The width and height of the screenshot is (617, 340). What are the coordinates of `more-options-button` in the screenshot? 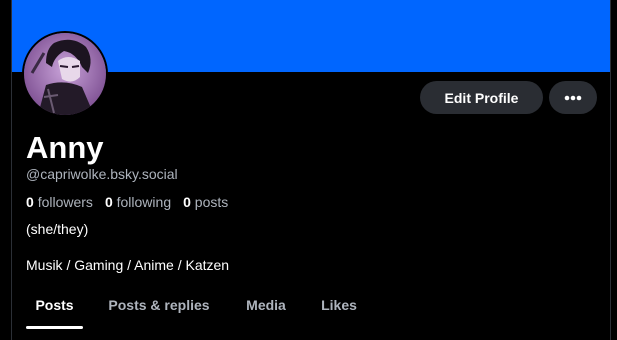 It's located at (573, 97).